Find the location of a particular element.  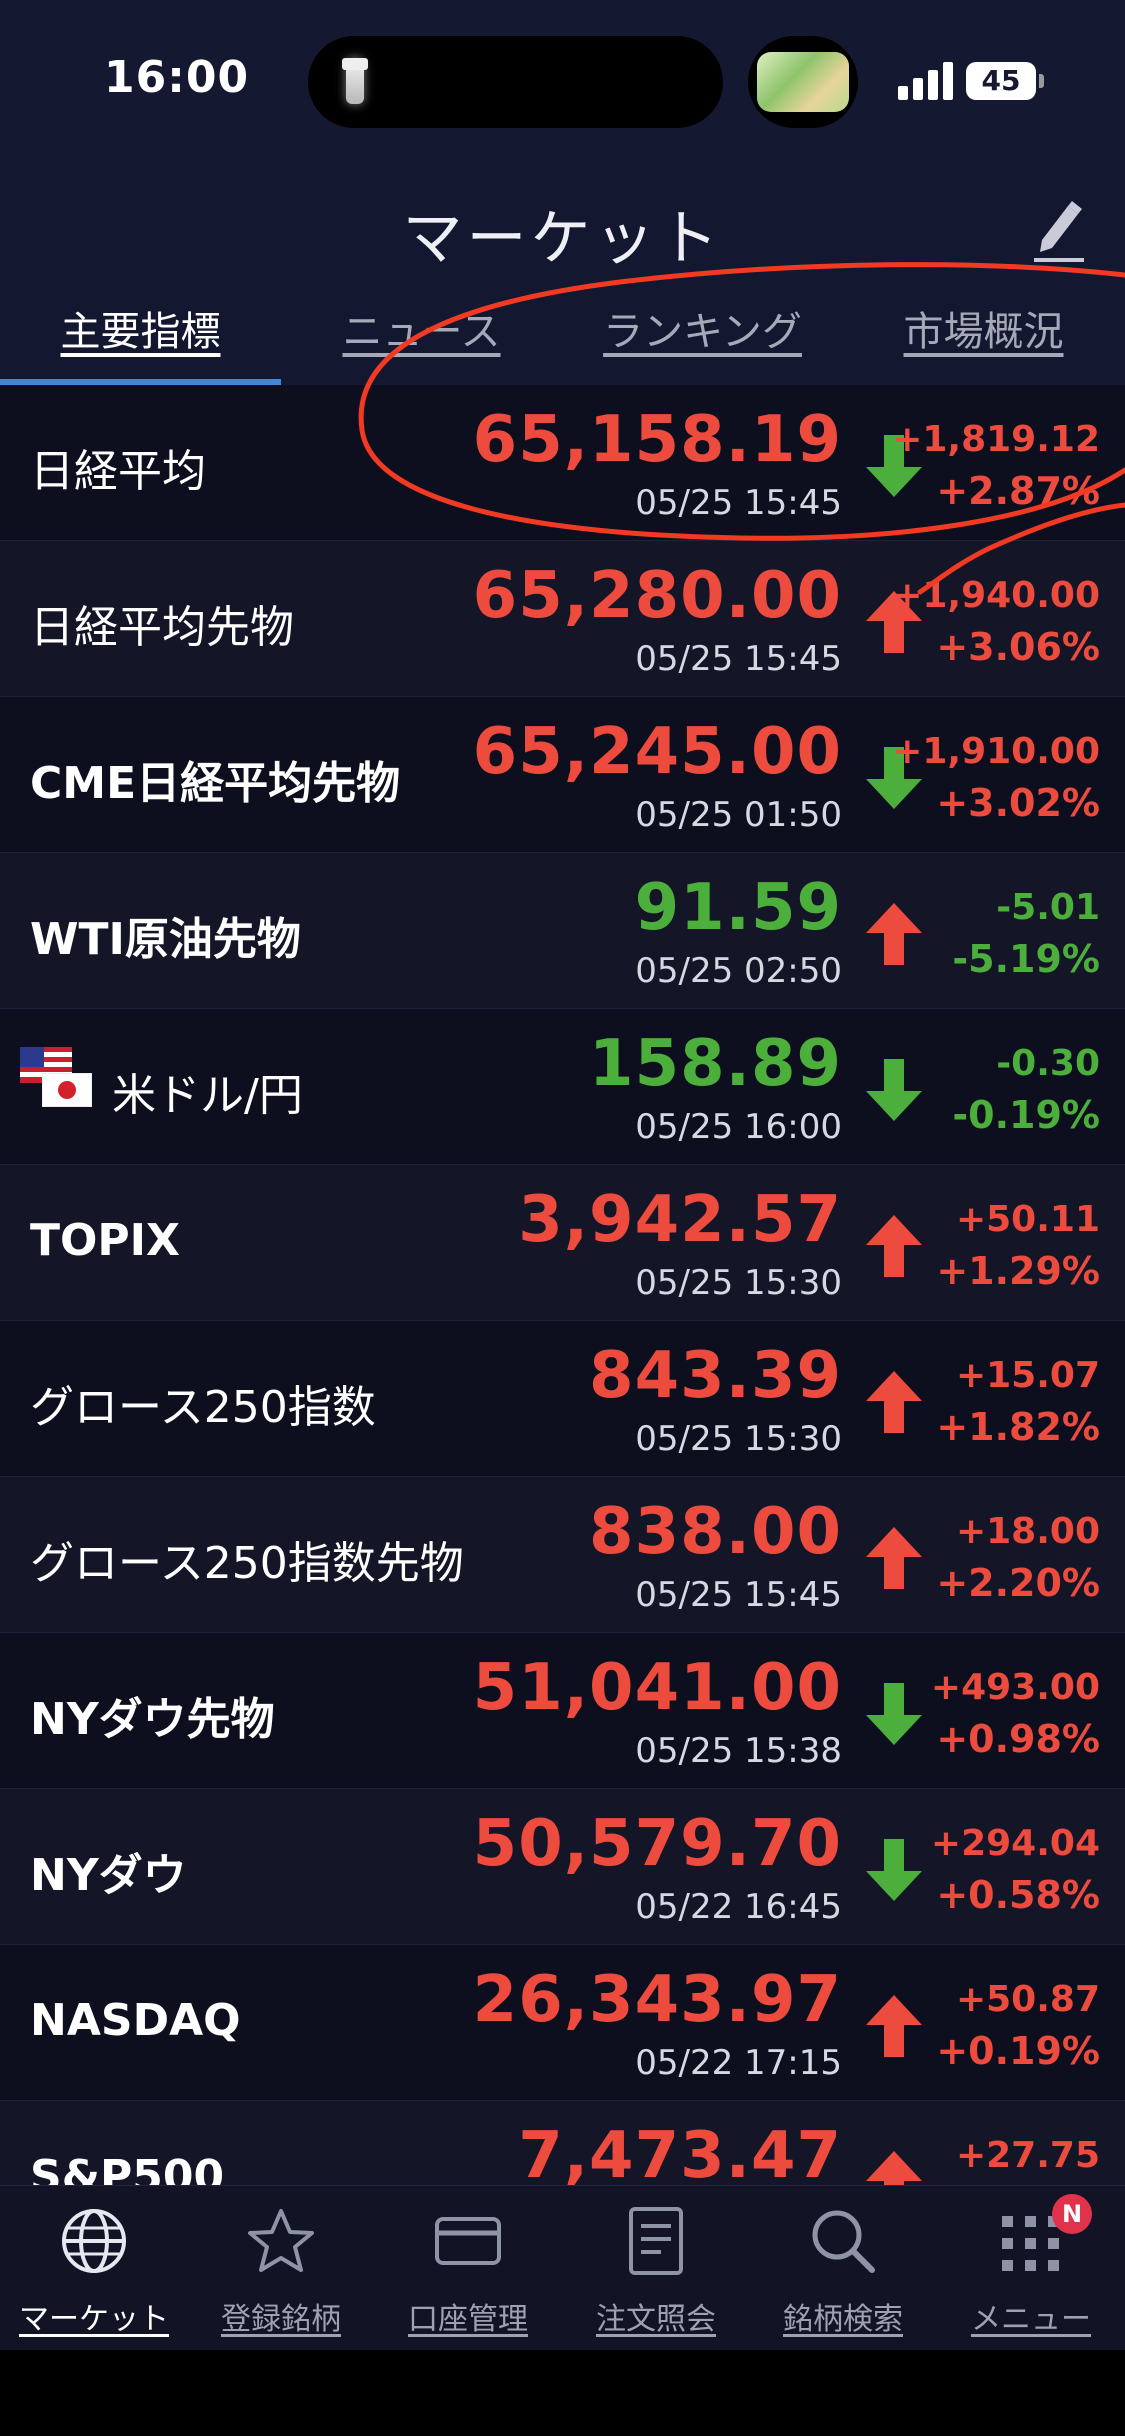

home-indicator-area is located at coordinates (562, 2393).